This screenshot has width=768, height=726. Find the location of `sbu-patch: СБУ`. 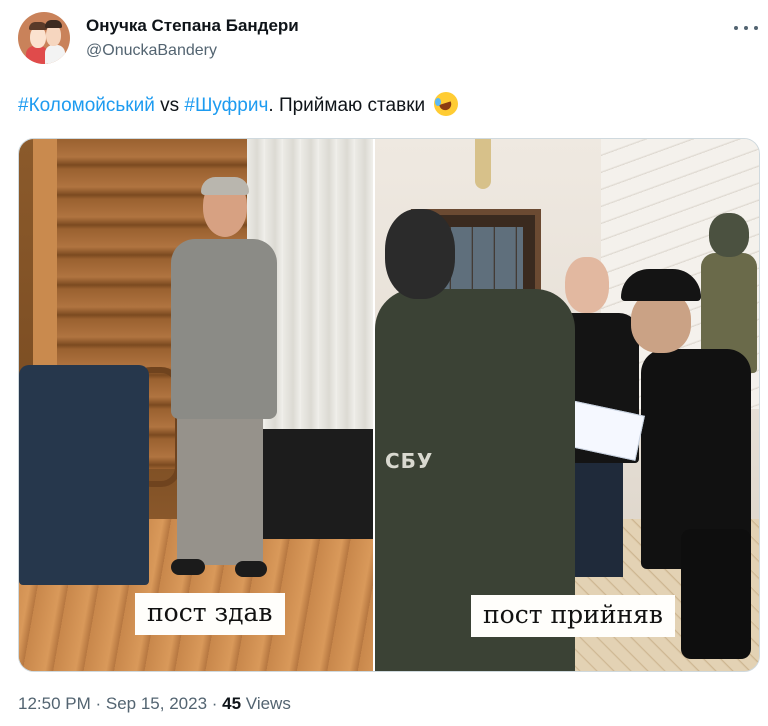

sbu-patch: СБУ is located at coordinates (409, 461).